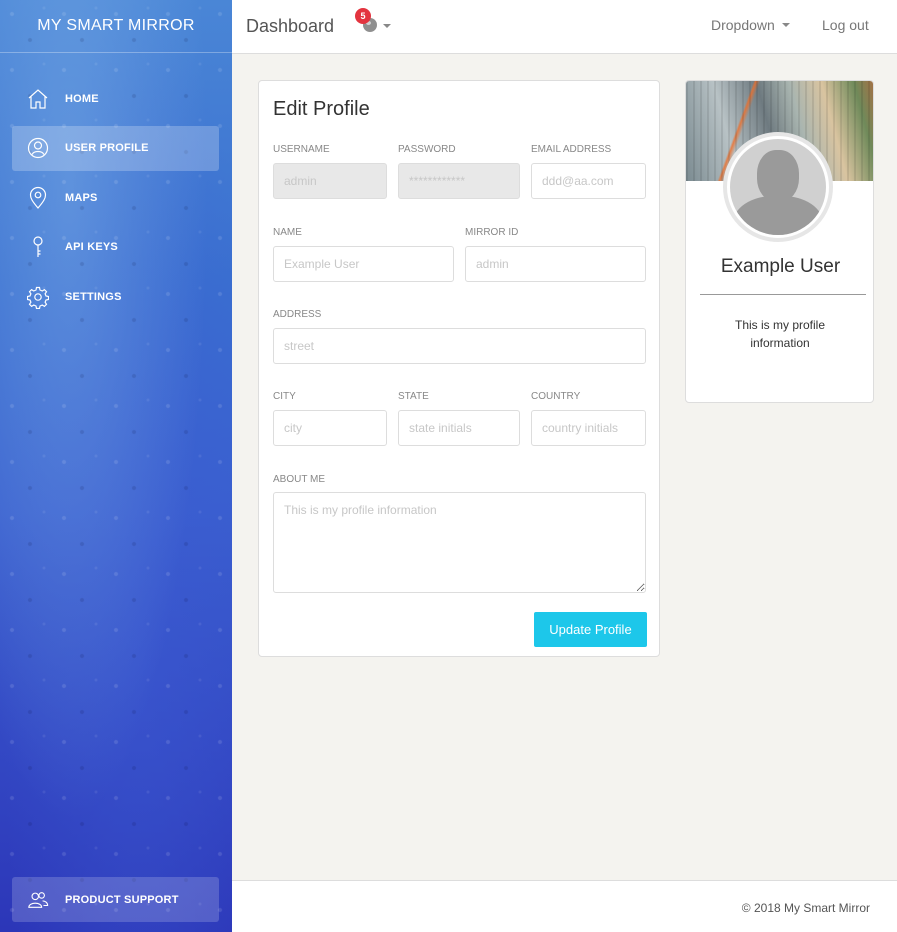 The height and width of the screenshot is (932, 897). I want to click on notifications-dropdown: 5, so click(374, 22).